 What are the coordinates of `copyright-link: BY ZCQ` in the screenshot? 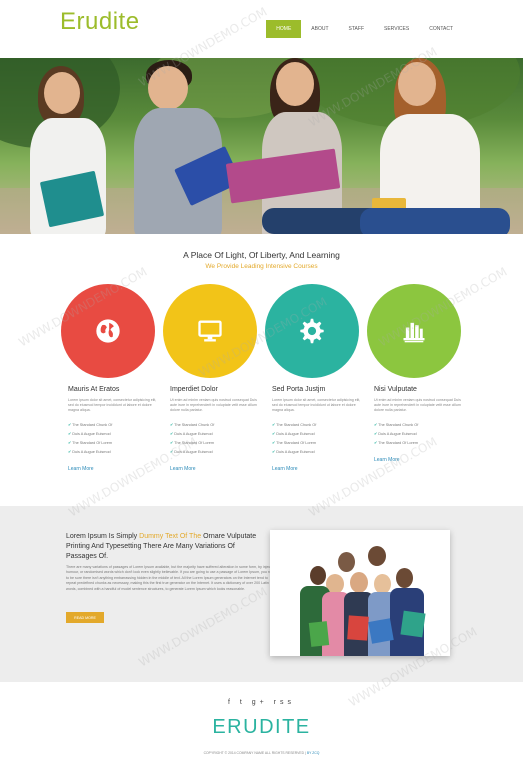 It's located at (313, 753).